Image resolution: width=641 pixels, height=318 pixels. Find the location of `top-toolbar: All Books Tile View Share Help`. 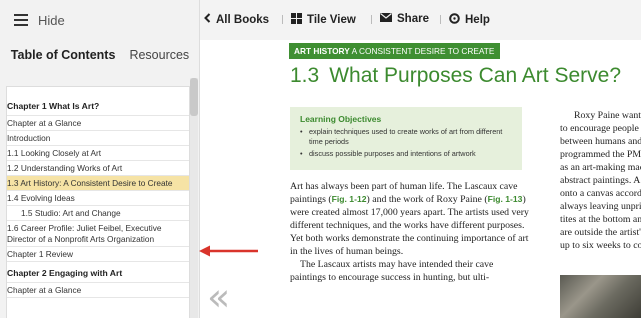

top-toolbar: All Books Tile View Share Help is located at coordinates (420, 20).